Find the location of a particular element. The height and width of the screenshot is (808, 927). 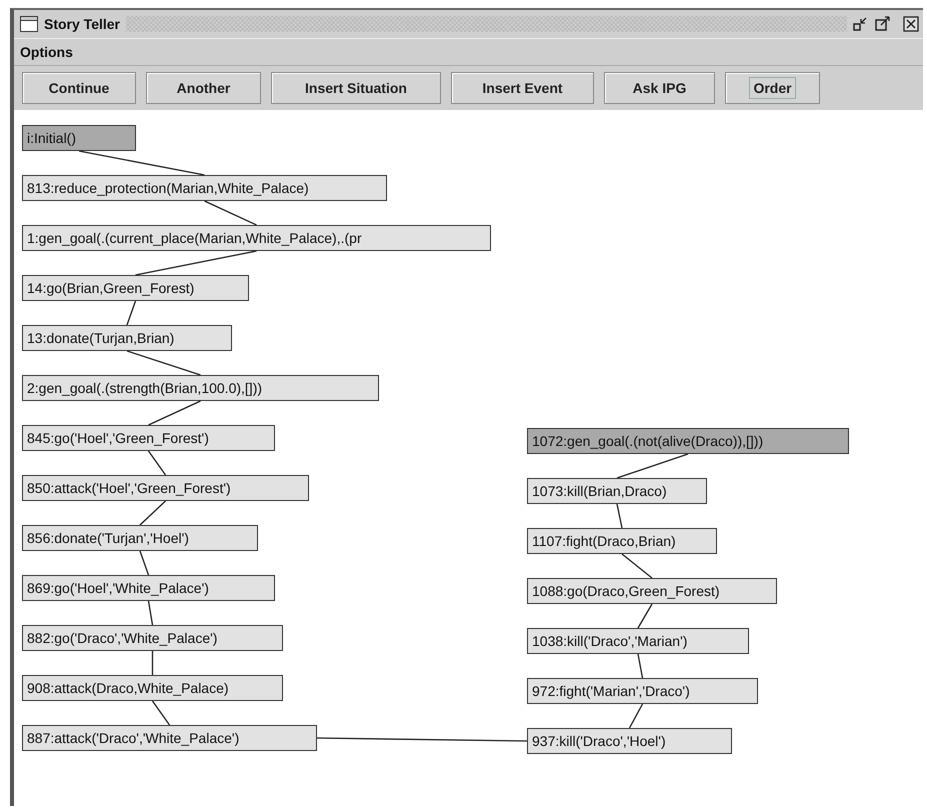

graph-node: 813:reduce_protection(Marian,White_Palace) is located at coordinates (204, 188).